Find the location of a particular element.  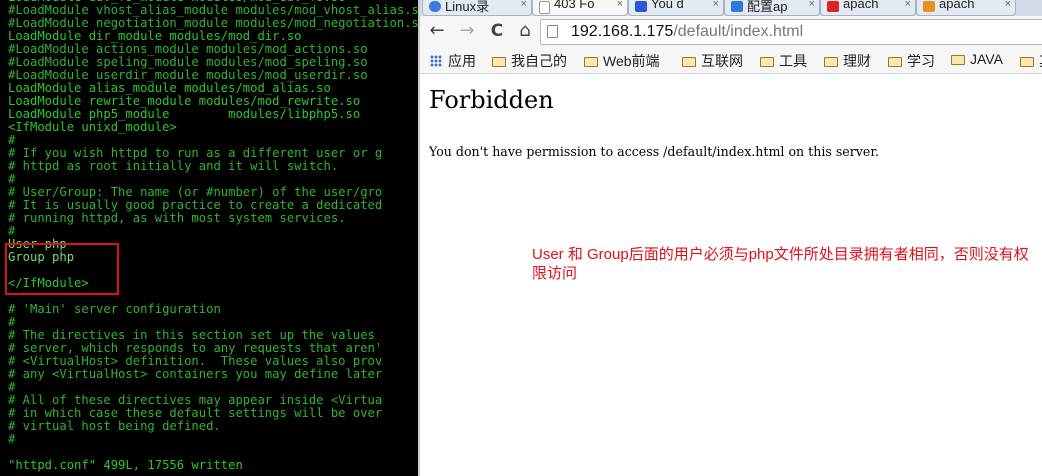

browser-toolbar: ← → C ⌂ 192.168.1.175/default/index.html is located at coordinates (731, 32).